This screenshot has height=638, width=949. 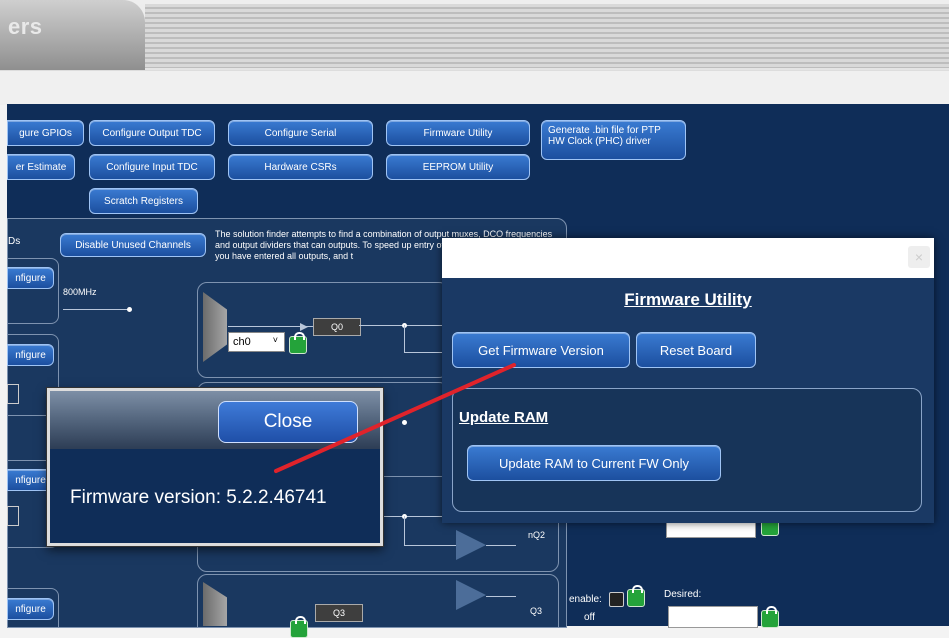 What do you see at coordinates (458, 167) in the screenshot?
I see `eeprom-utility-button: EEPROM Utility` at bounding box center [458, 167].